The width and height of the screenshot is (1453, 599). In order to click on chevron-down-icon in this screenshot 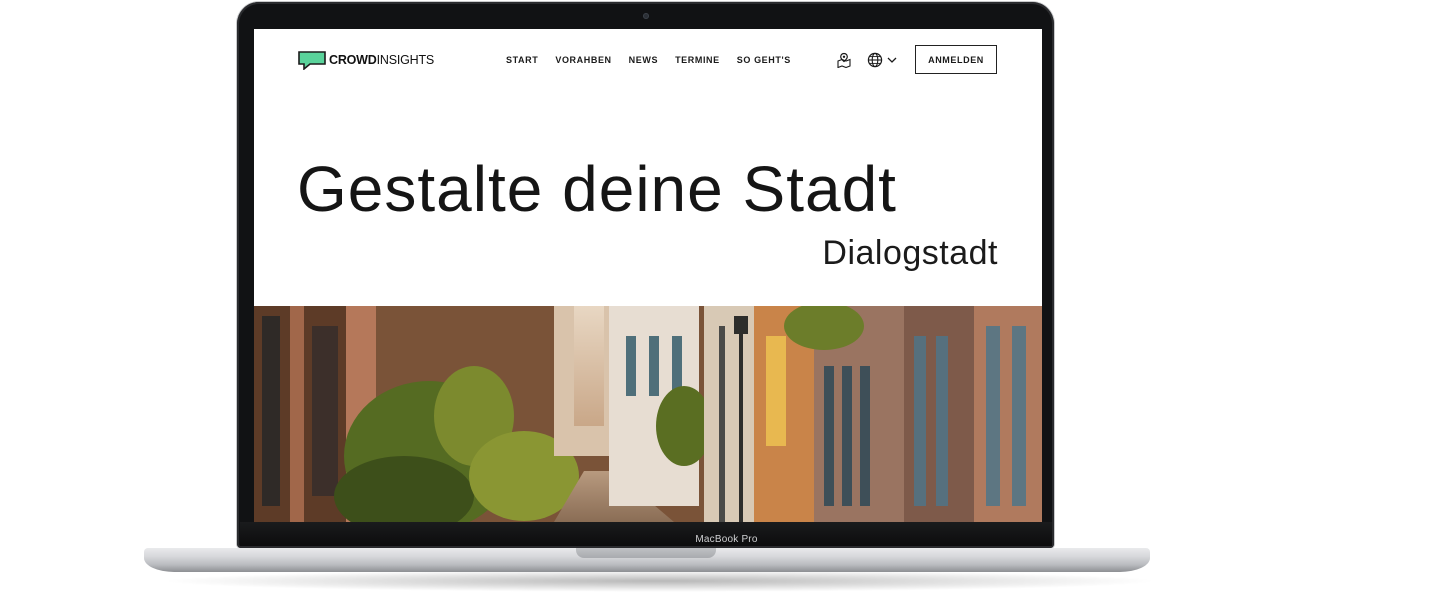, I will do `click(892, 60)`.